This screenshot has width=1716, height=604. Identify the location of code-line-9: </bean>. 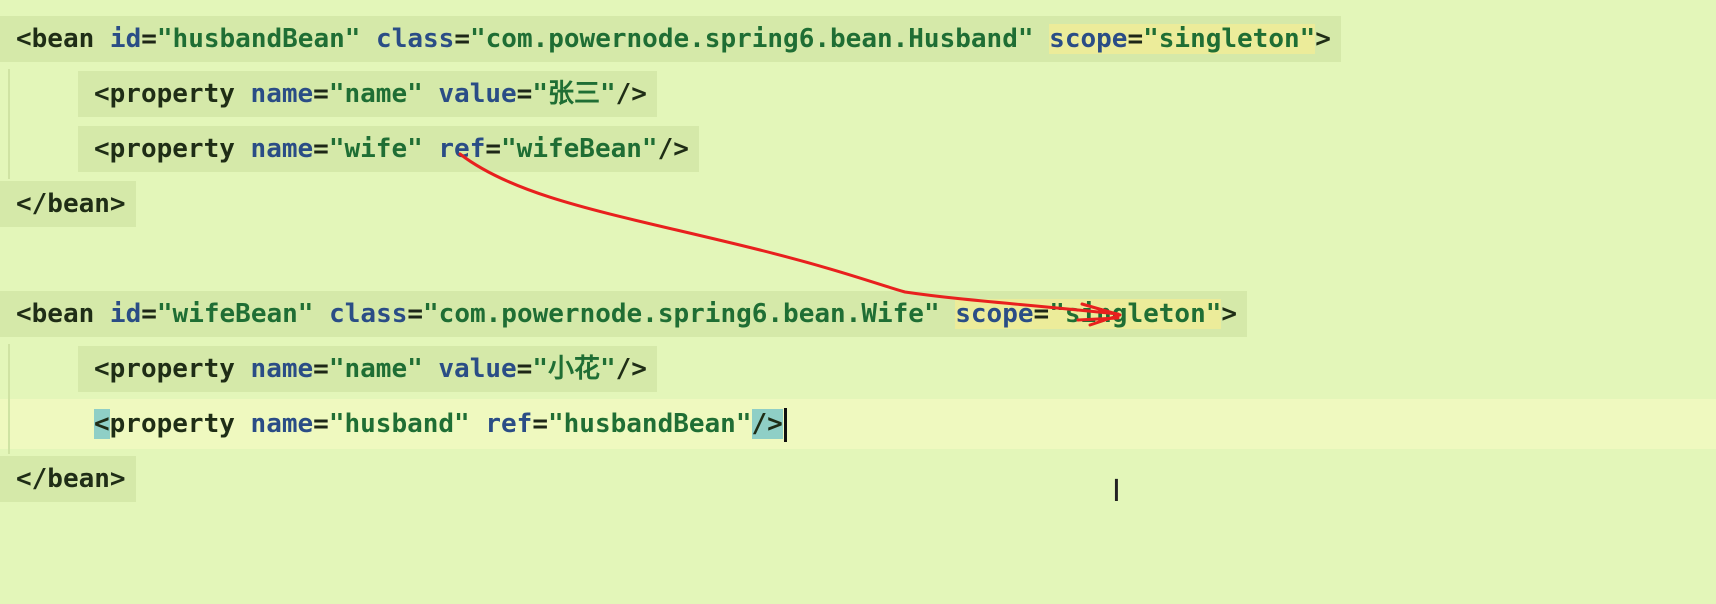
(68, 479).